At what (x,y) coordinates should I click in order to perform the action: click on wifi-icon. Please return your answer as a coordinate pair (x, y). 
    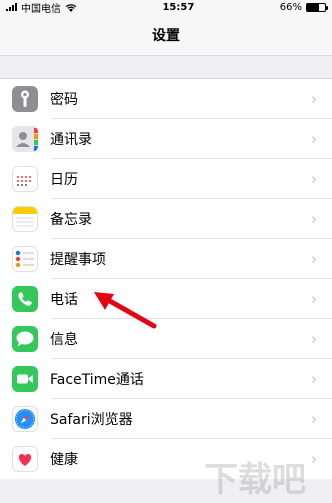
    Looking at the image, I should click on (71, 7).